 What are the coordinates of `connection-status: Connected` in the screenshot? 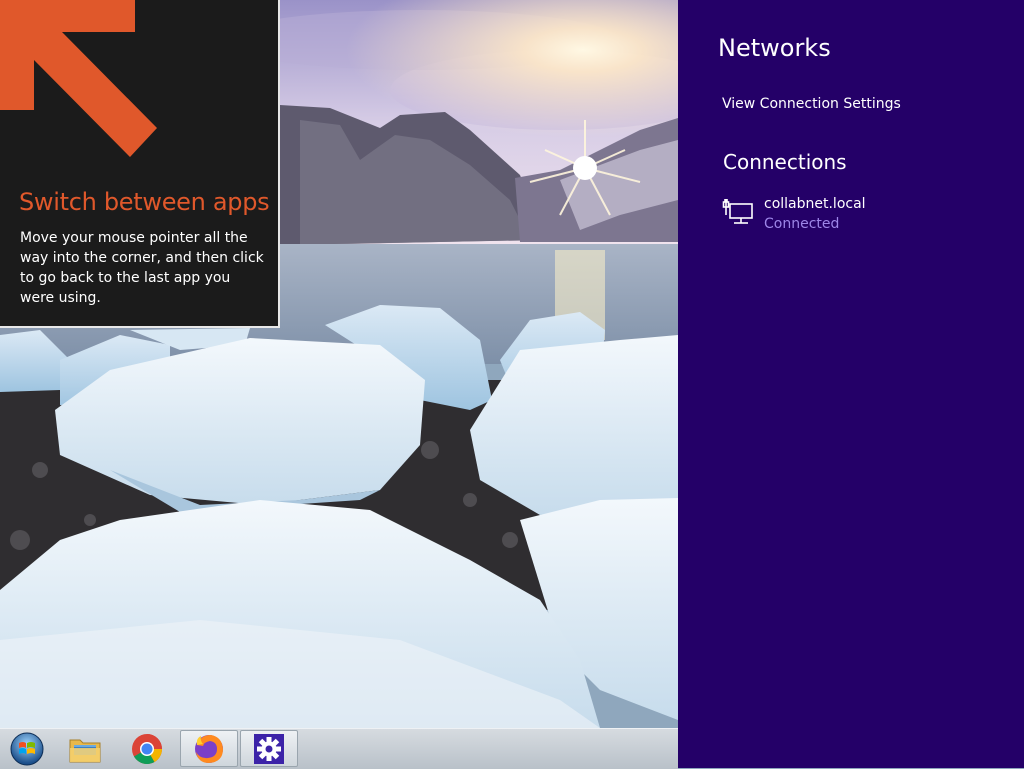 It's located at (802, 224).